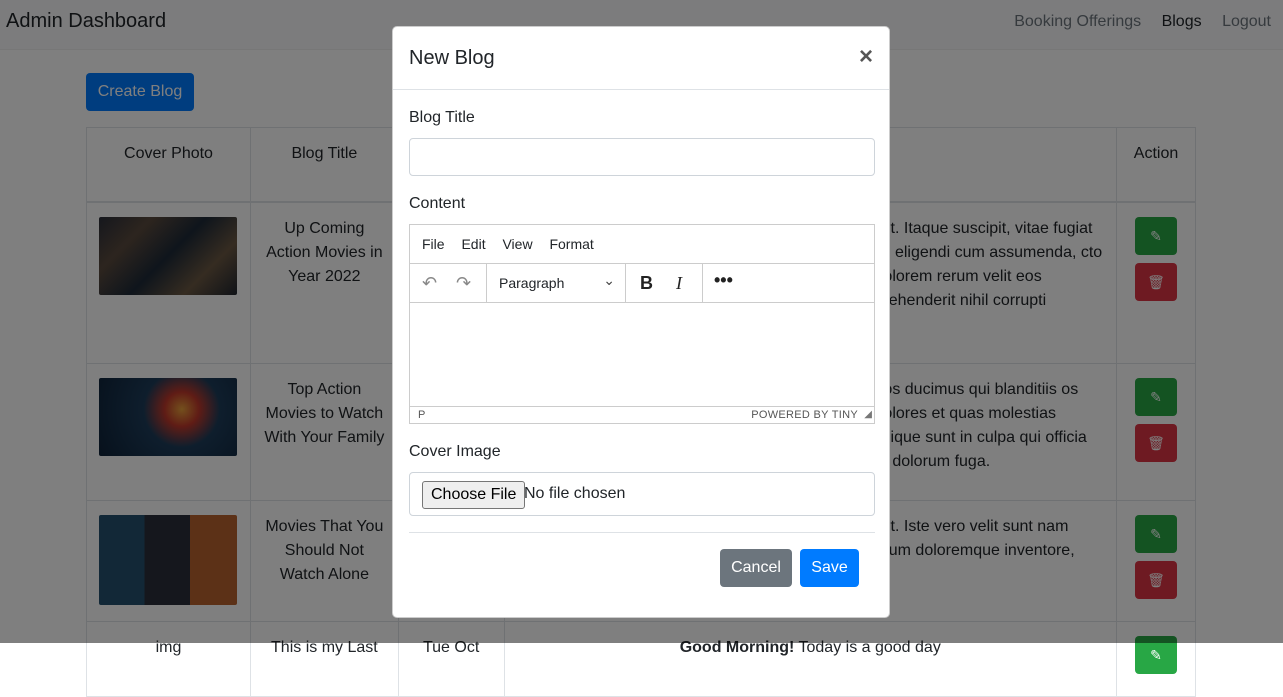 The width and height of the screenshot is (1283, 697). Describe the element at coordinates (866, 57) in the screenshot. I see `close-icon: ×` at that location.